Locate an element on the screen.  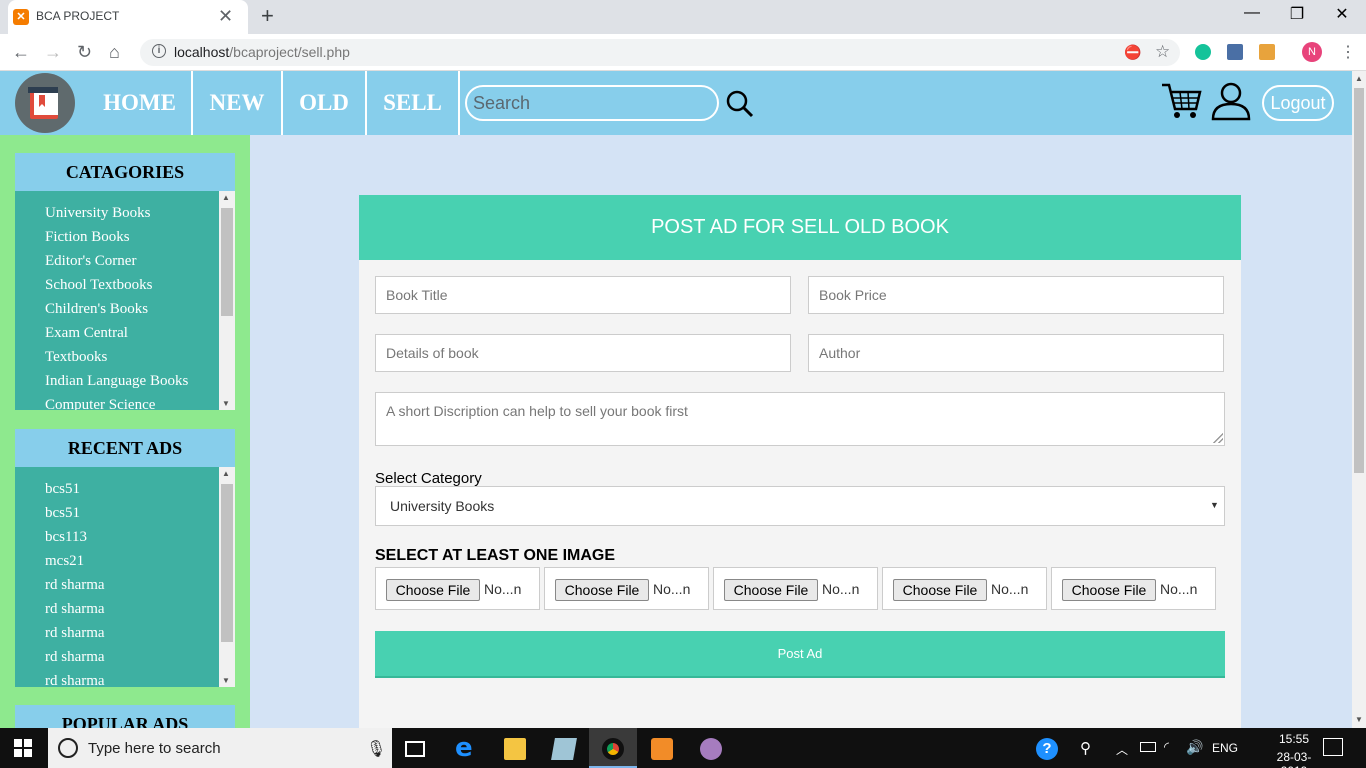
category-item: Exam Central is located at coordinates (86, 333).